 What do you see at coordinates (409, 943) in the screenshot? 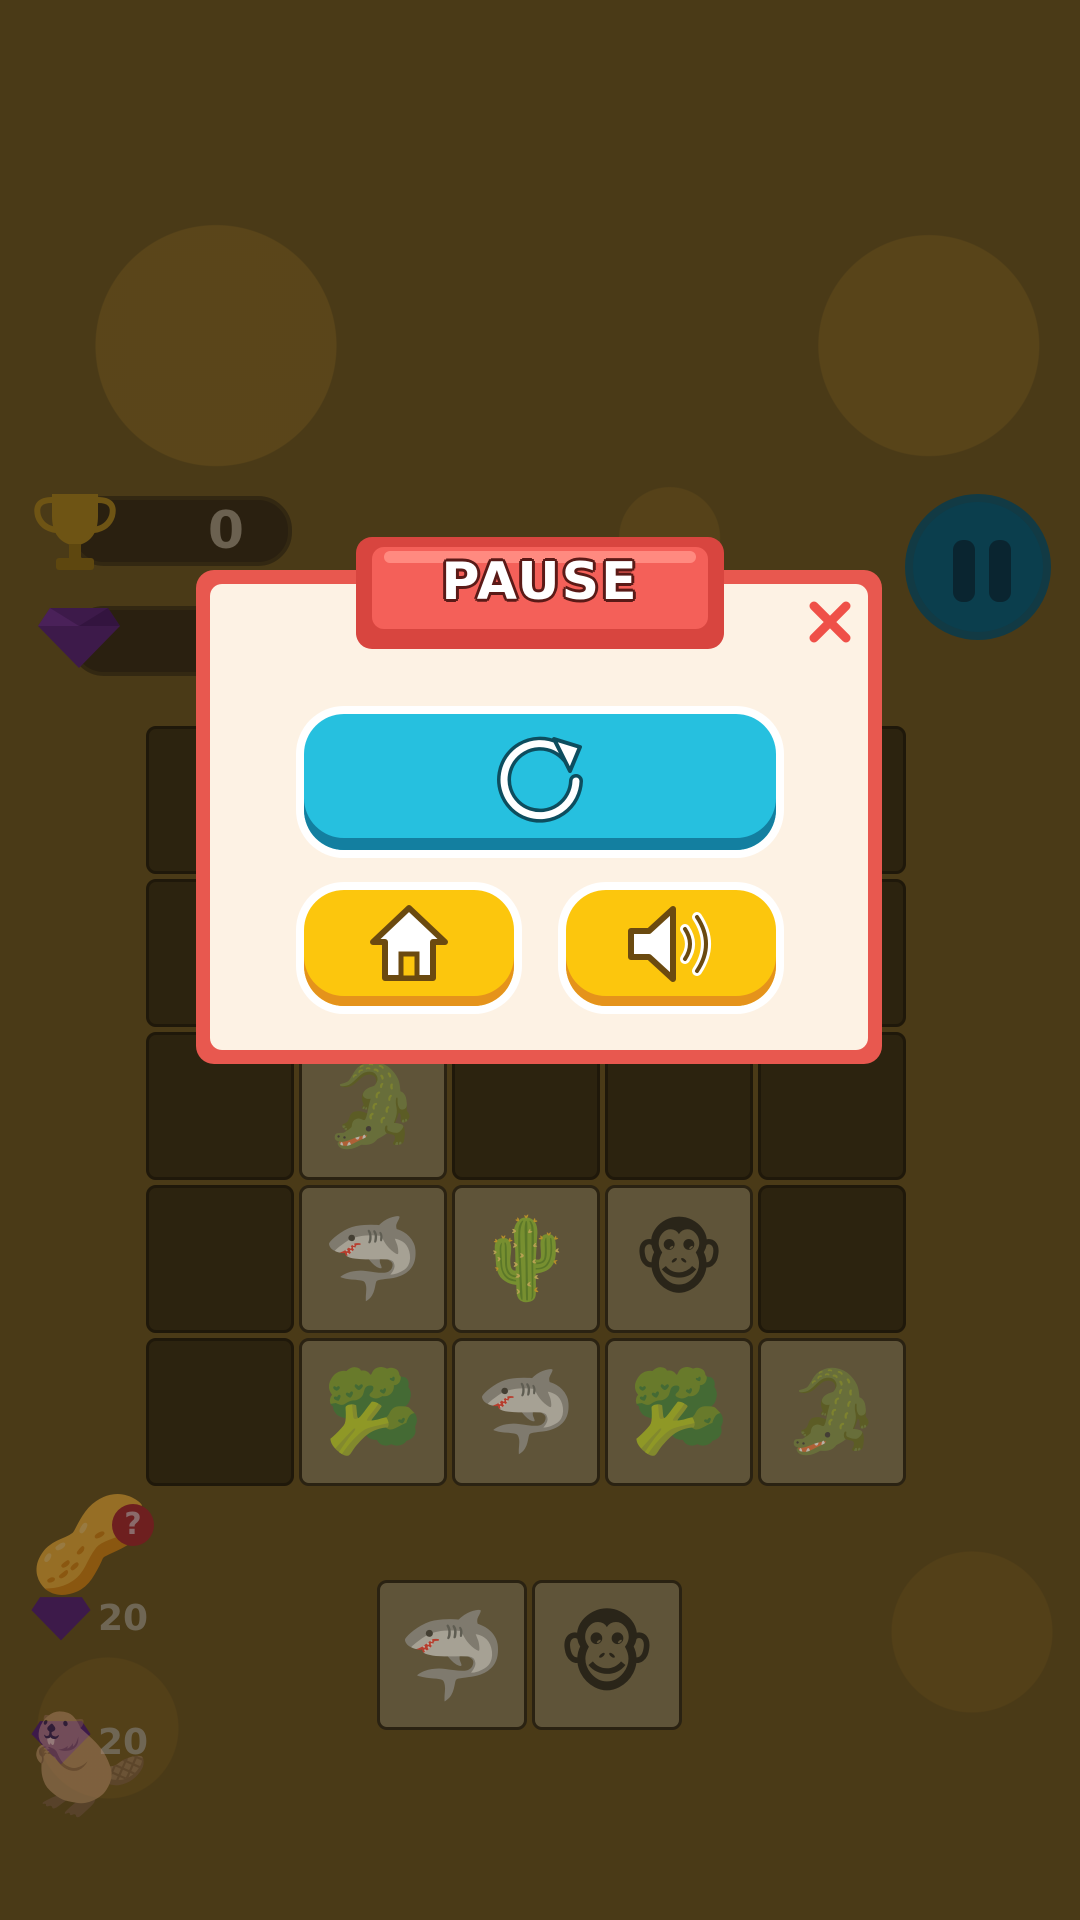
I see `home-icon` at bounding box center [409, 943].